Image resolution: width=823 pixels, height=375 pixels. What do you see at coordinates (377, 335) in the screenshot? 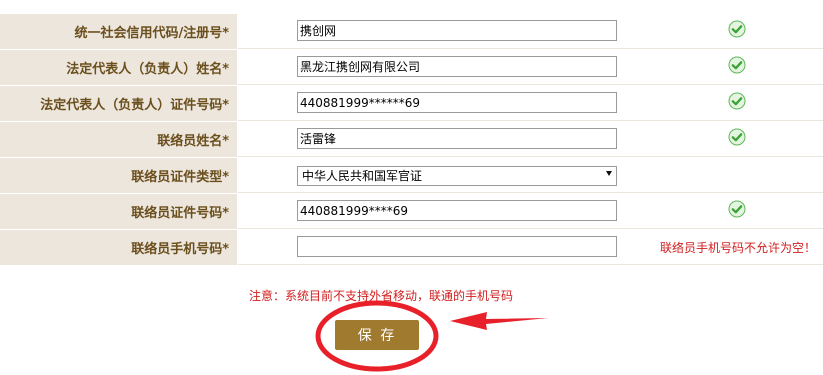
I see `save-button: 保 存` at bounding box center [377, 335].